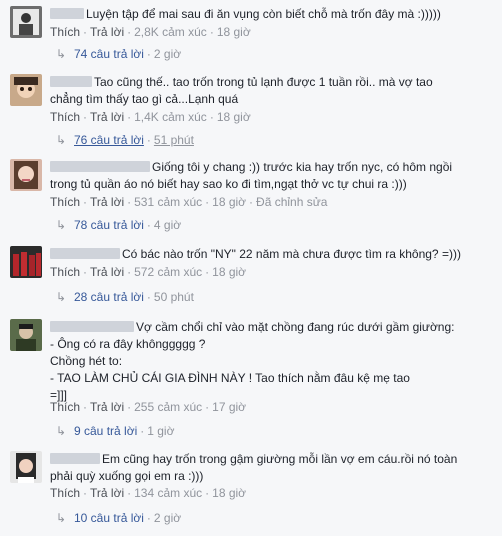 This screenshot has height=536, width=502. What do you see at coordinates (168, 202) in the screenshot?
I see `reaction-count: 531 cảm xúc` at bounding box center [168, 202].